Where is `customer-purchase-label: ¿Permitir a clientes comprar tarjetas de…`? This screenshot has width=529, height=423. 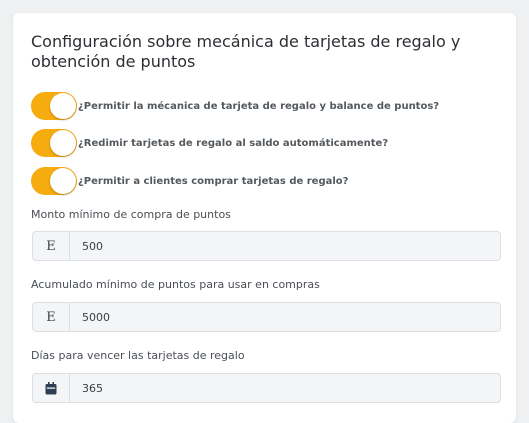 customer-purchase-label: ¿Permitir a clientes comprar tarjetas de… is located at coordinates (213, 181).